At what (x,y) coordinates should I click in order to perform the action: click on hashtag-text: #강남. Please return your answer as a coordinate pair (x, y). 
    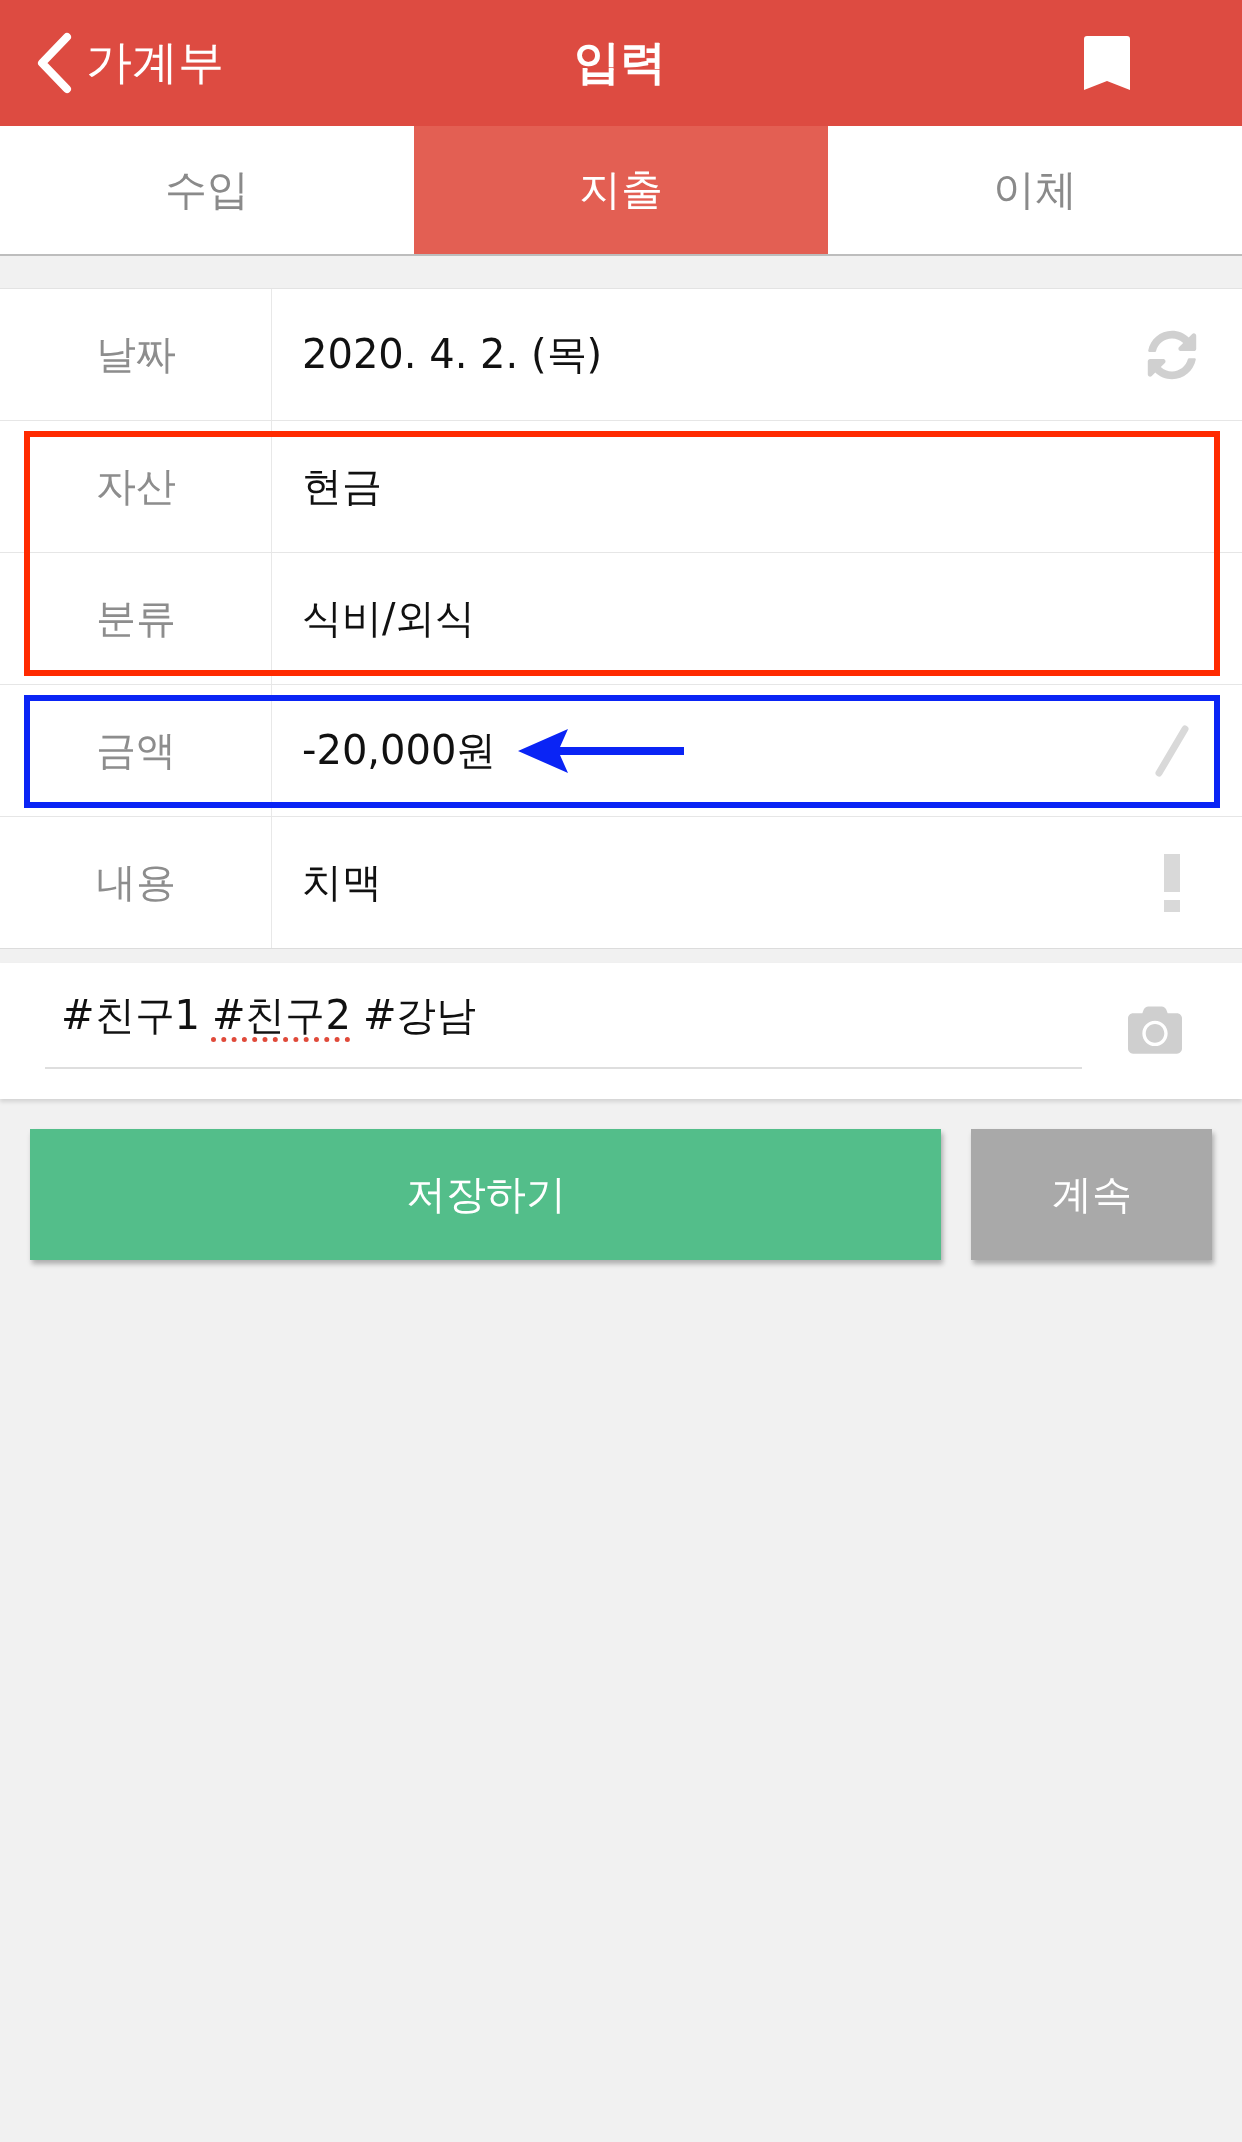
    Looking at the image, I should click on (419, 1015).